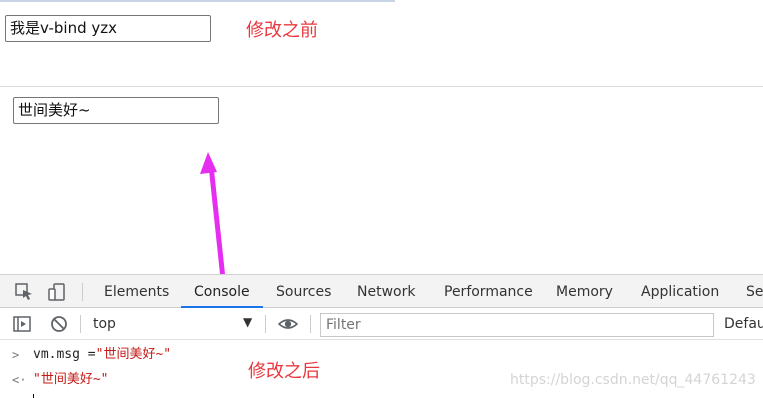 The image size is (763, 398). What do you see at coordinates (222, 291) in the screenshot?
I see `tab-console: Console` at bounding box center [222, 291].